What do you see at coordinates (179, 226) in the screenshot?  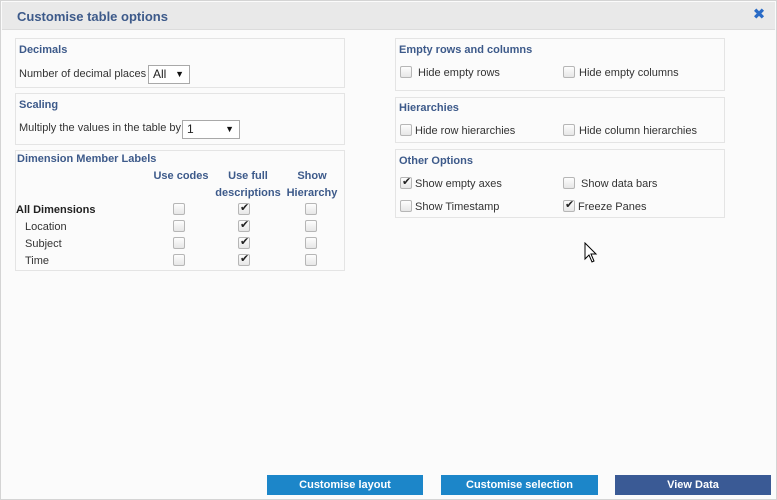 I see `location-use-codes-checkbox` at bounding box center [179, 226].